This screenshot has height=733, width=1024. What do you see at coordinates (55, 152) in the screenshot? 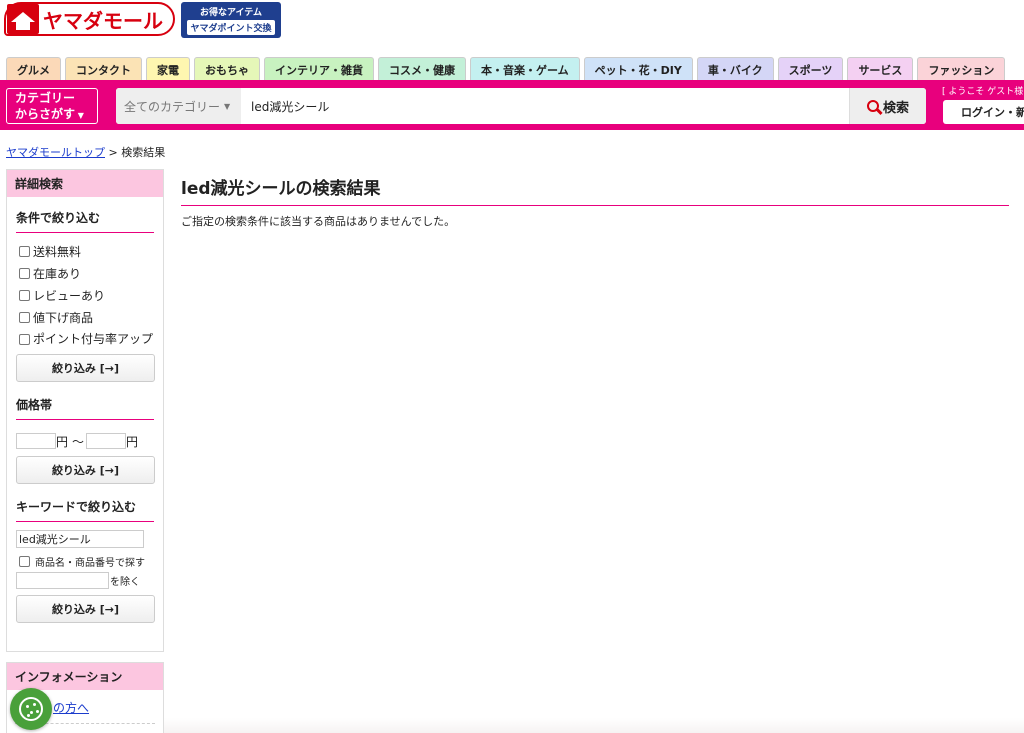
I see `breadcrumb-home-link: ヤマダモールトップ` at bounding box center [55, 152].